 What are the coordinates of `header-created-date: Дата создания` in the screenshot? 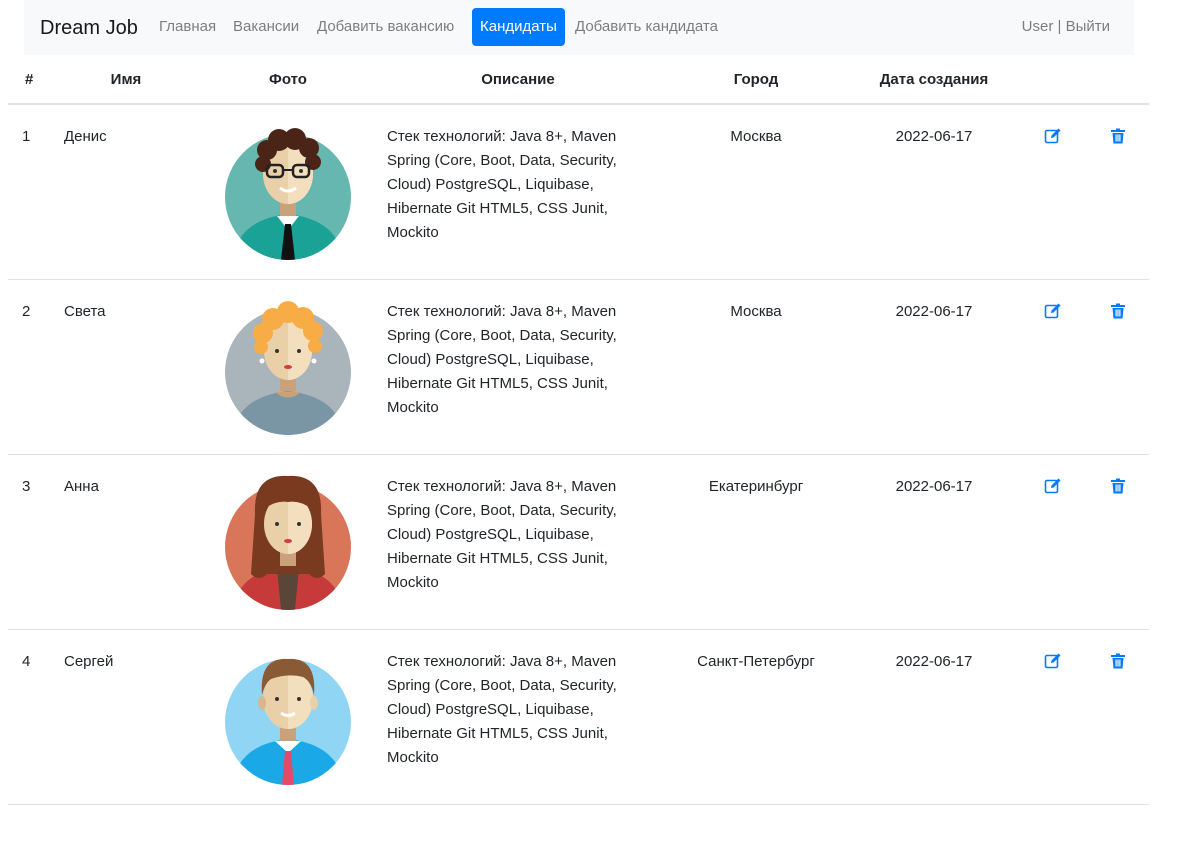 It's located at (934, 79).